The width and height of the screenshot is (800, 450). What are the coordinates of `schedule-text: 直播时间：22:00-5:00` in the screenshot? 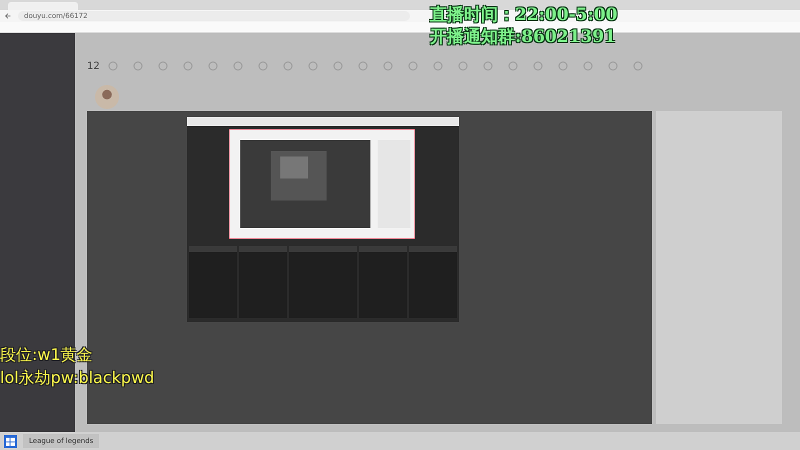 It's located at (524, 15).